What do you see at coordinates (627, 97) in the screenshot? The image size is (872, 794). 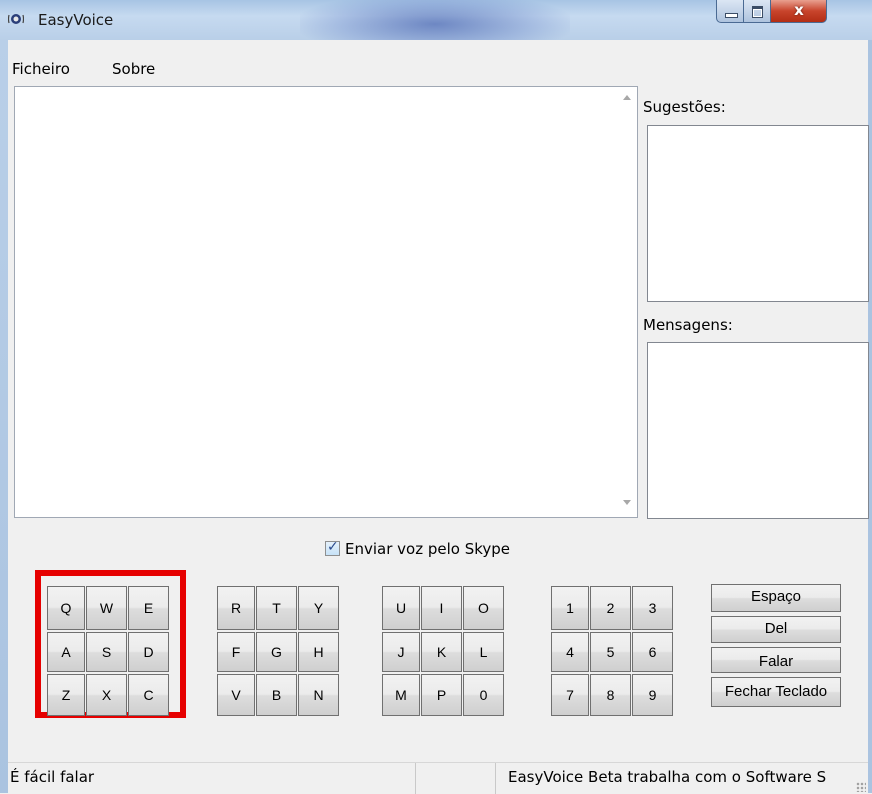 I see `scroll-up-arrow-icon` at bounding box center [627, 97].